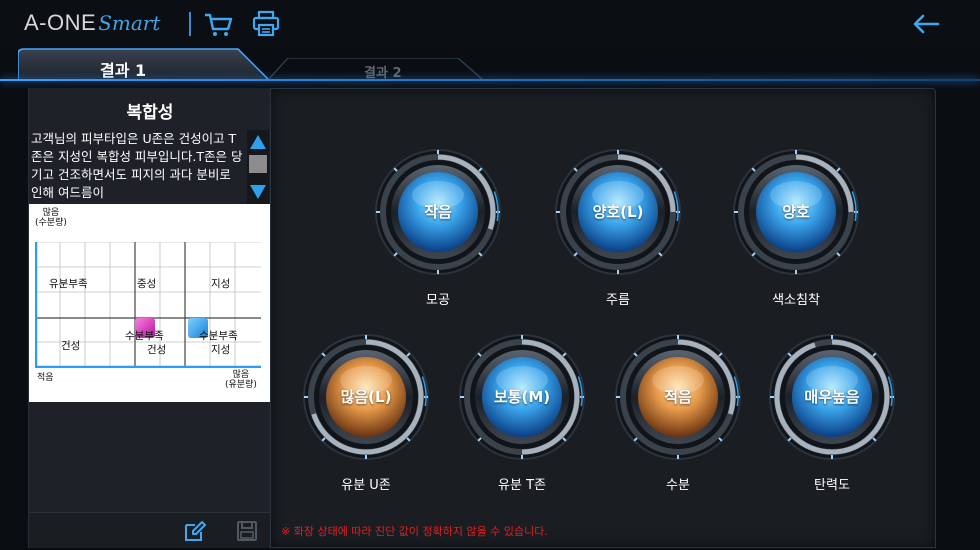 This screenshot has height=550, width=980. Describe the element at coordinates (51, 213) in the screenshot. I see `y-axis-label-line1: 많음` at that location.